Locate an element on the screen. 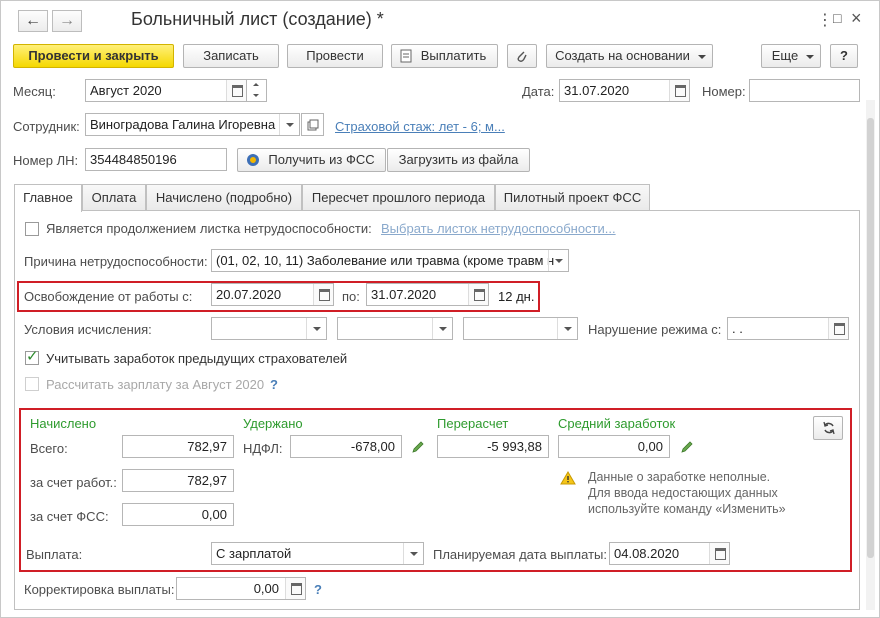 Image resolution: width=880 pixels, height=618 pixels. ndfl-field: -678,00 is located at coordinates (346, 446).